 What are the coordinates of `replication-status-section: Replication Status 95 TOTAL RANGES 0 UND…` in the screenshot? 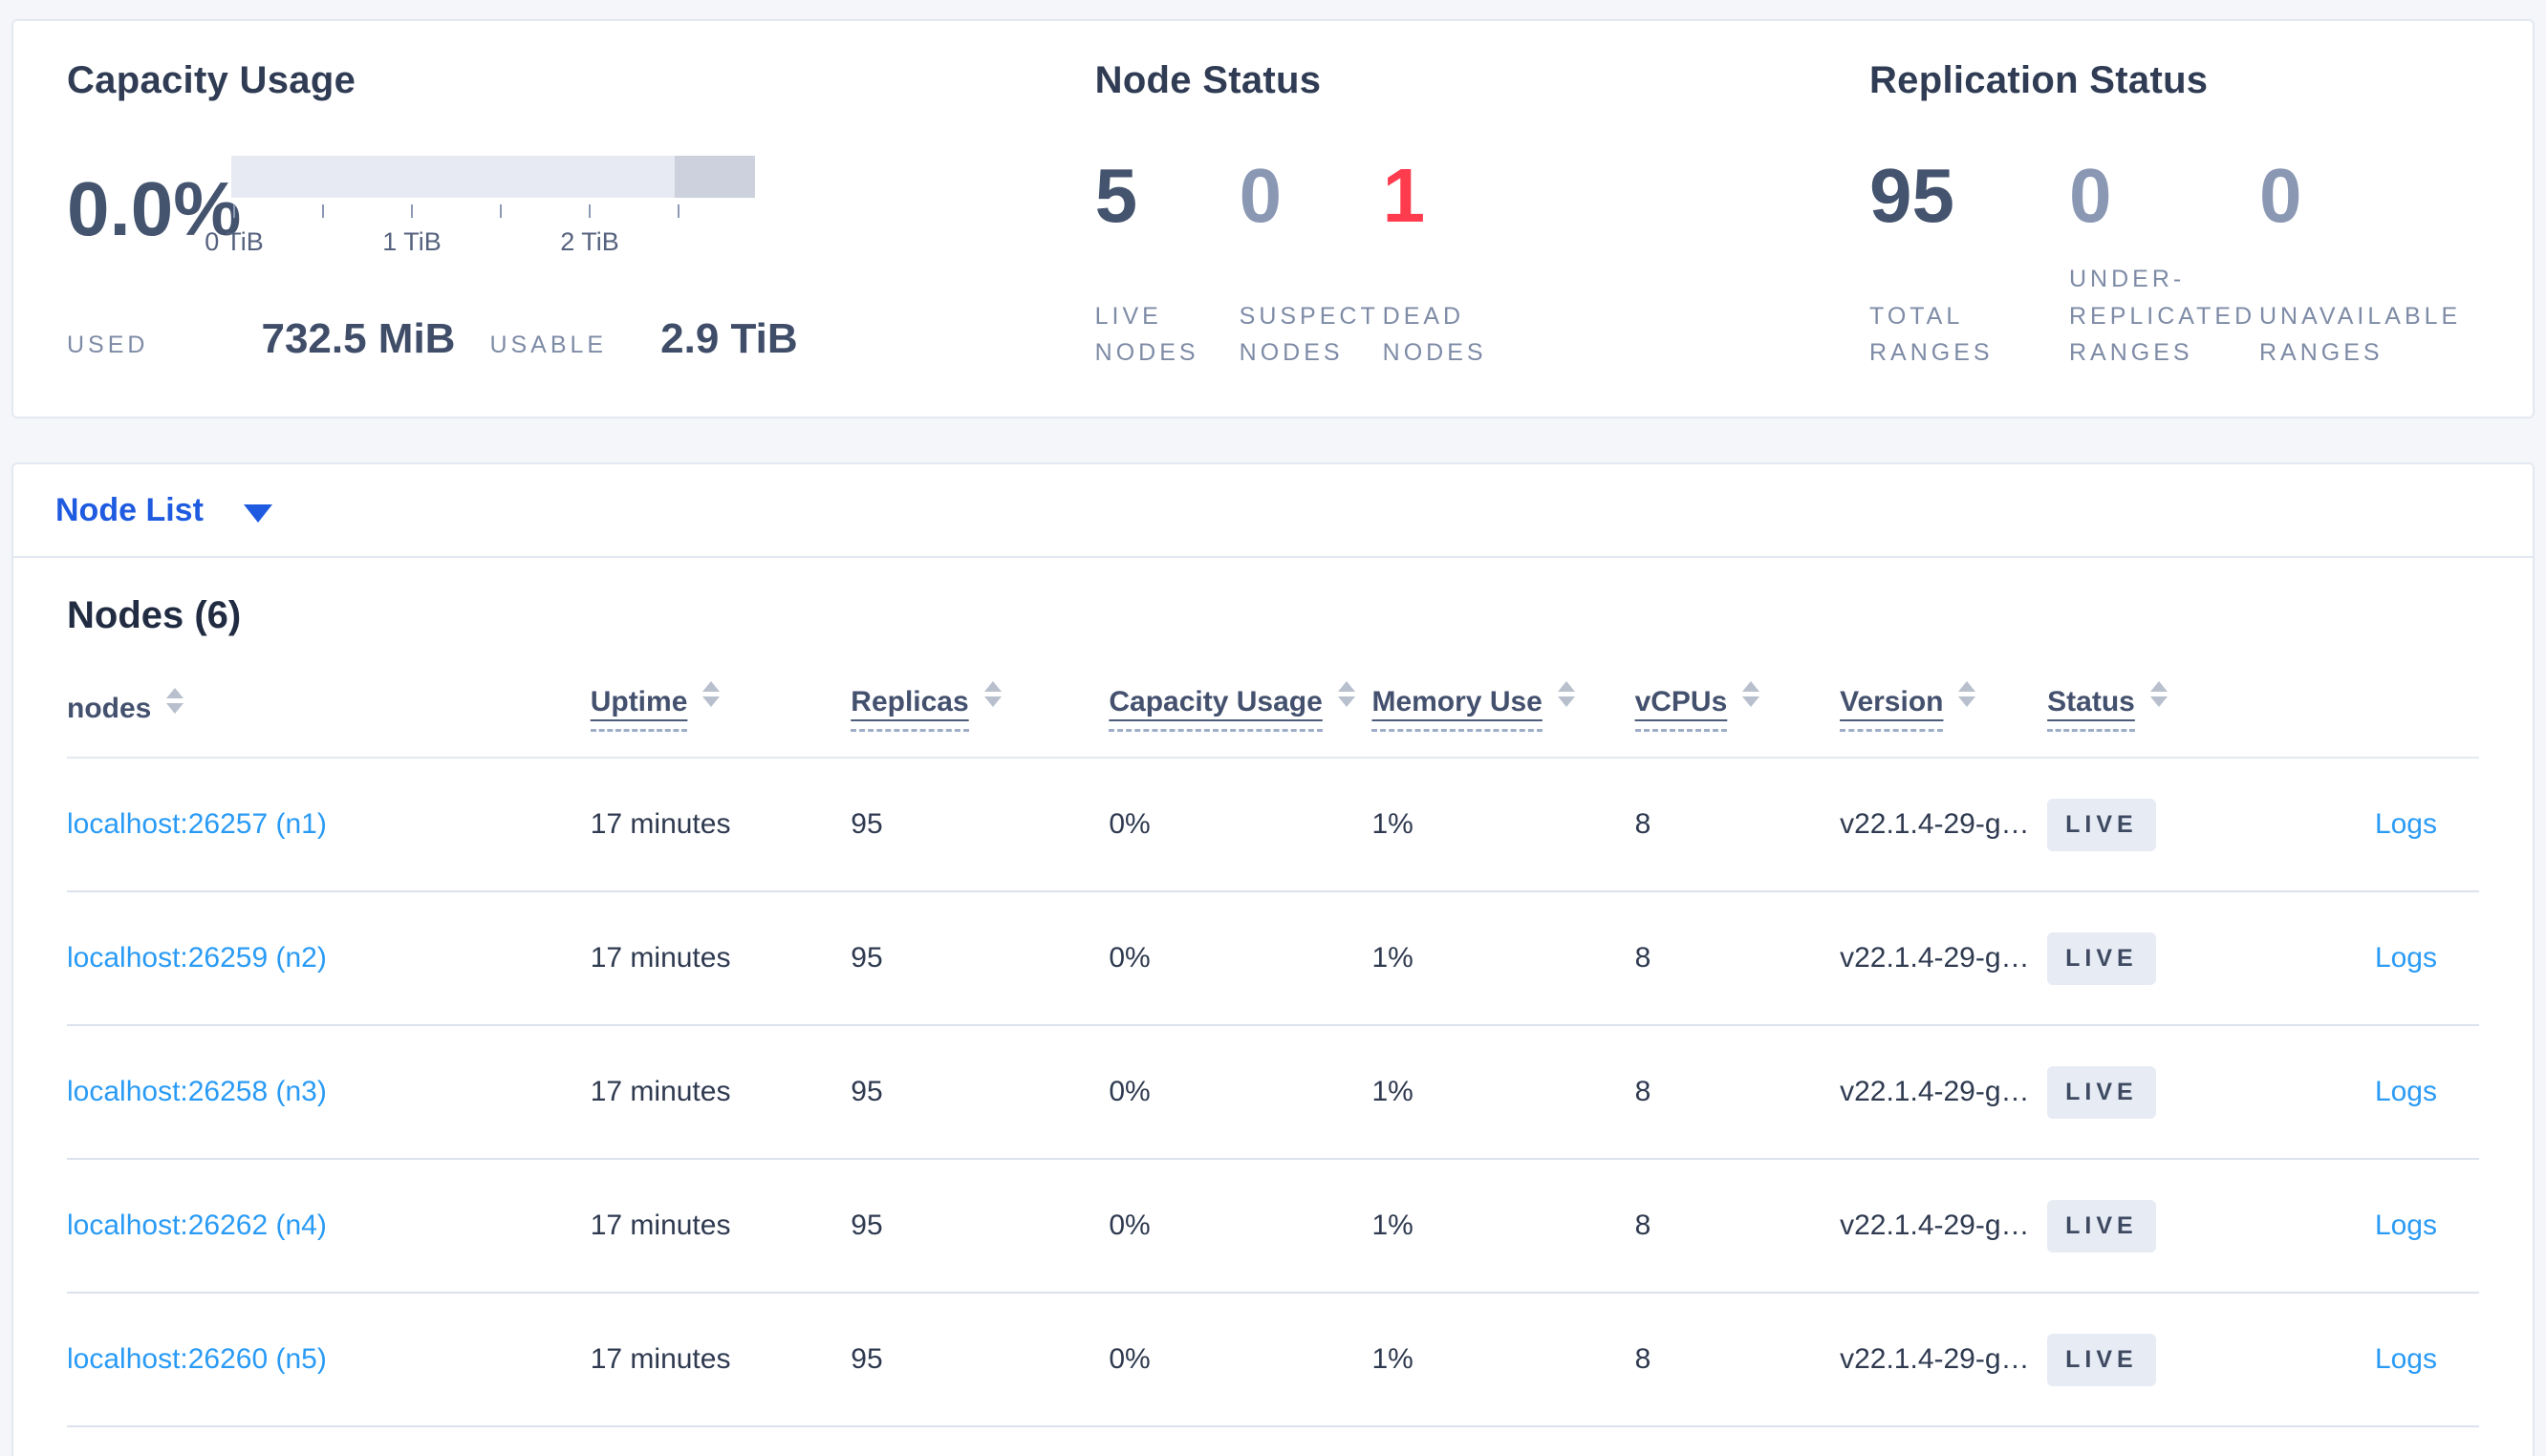 It's located at (2174, 238).